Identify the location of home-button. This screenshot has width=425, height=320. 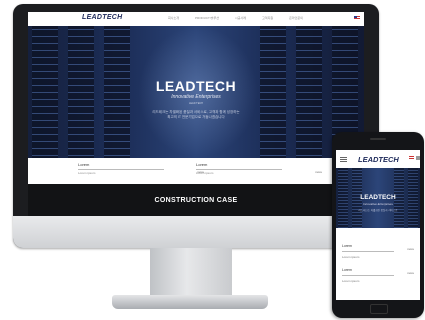
(379, 309).